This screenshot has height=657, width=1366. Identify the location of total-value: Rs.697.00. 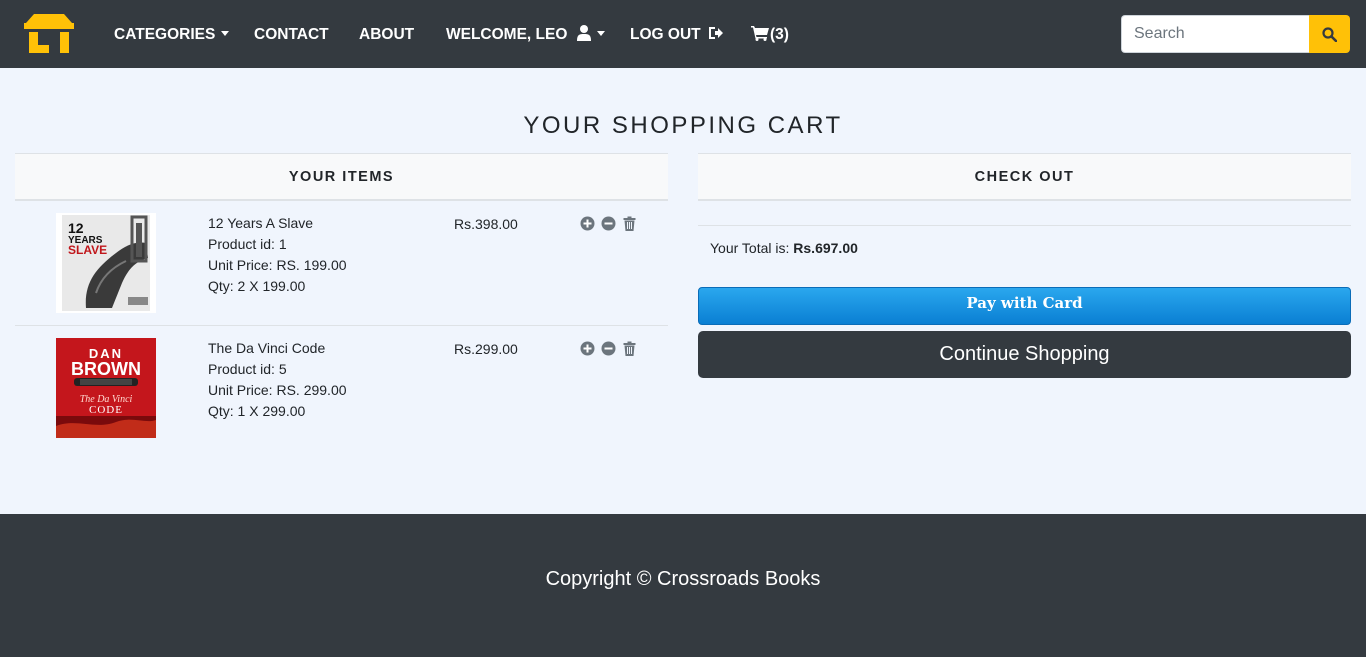
(825, 248).